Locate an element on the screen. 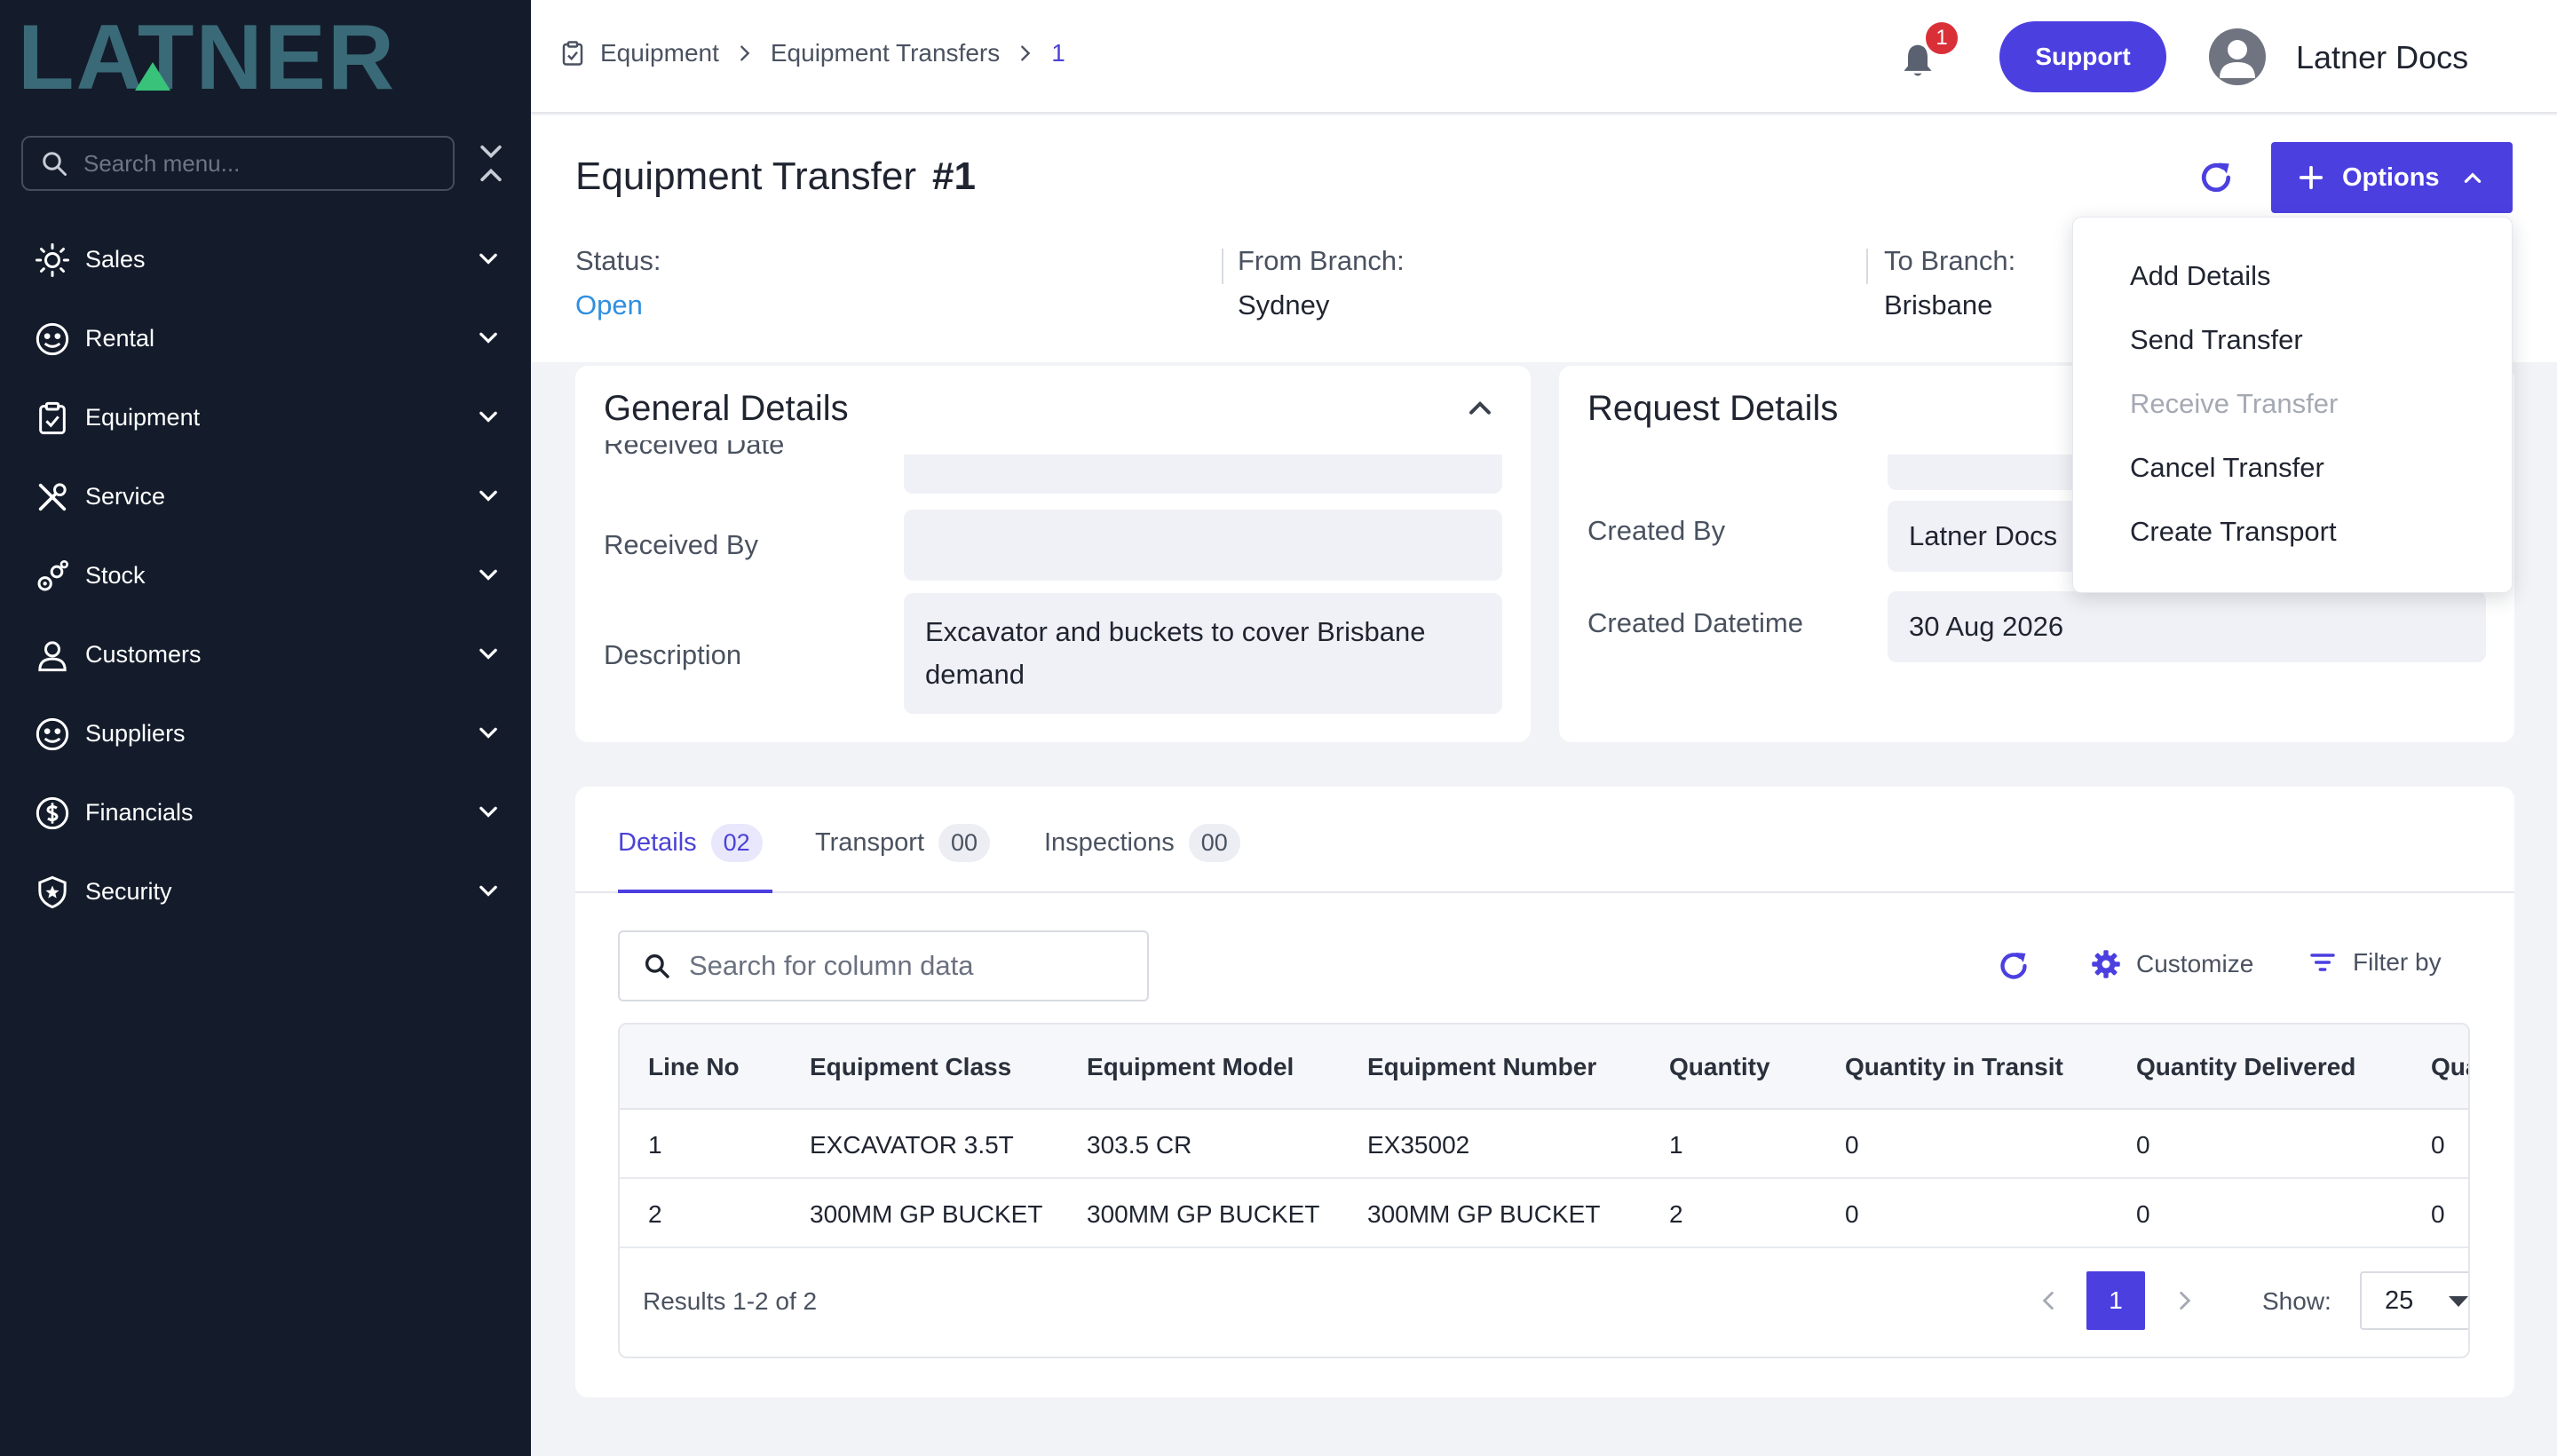 This screenshot has height=1456, width=2557. results-count: Results 1-2 of 2 is located at coordinates (730, 1301).